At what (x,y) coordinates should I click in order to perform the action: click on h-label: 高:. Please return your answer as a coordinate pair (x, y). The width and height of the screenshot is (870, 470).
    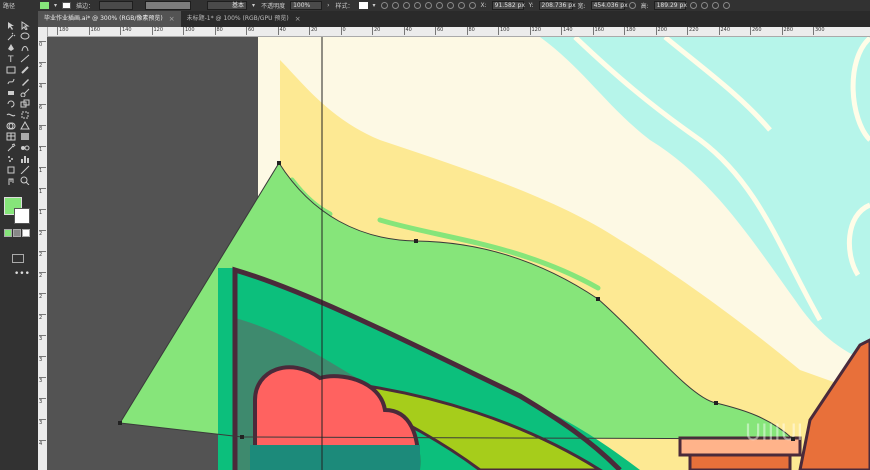
    Looking at the image, I should click on (644, 6).